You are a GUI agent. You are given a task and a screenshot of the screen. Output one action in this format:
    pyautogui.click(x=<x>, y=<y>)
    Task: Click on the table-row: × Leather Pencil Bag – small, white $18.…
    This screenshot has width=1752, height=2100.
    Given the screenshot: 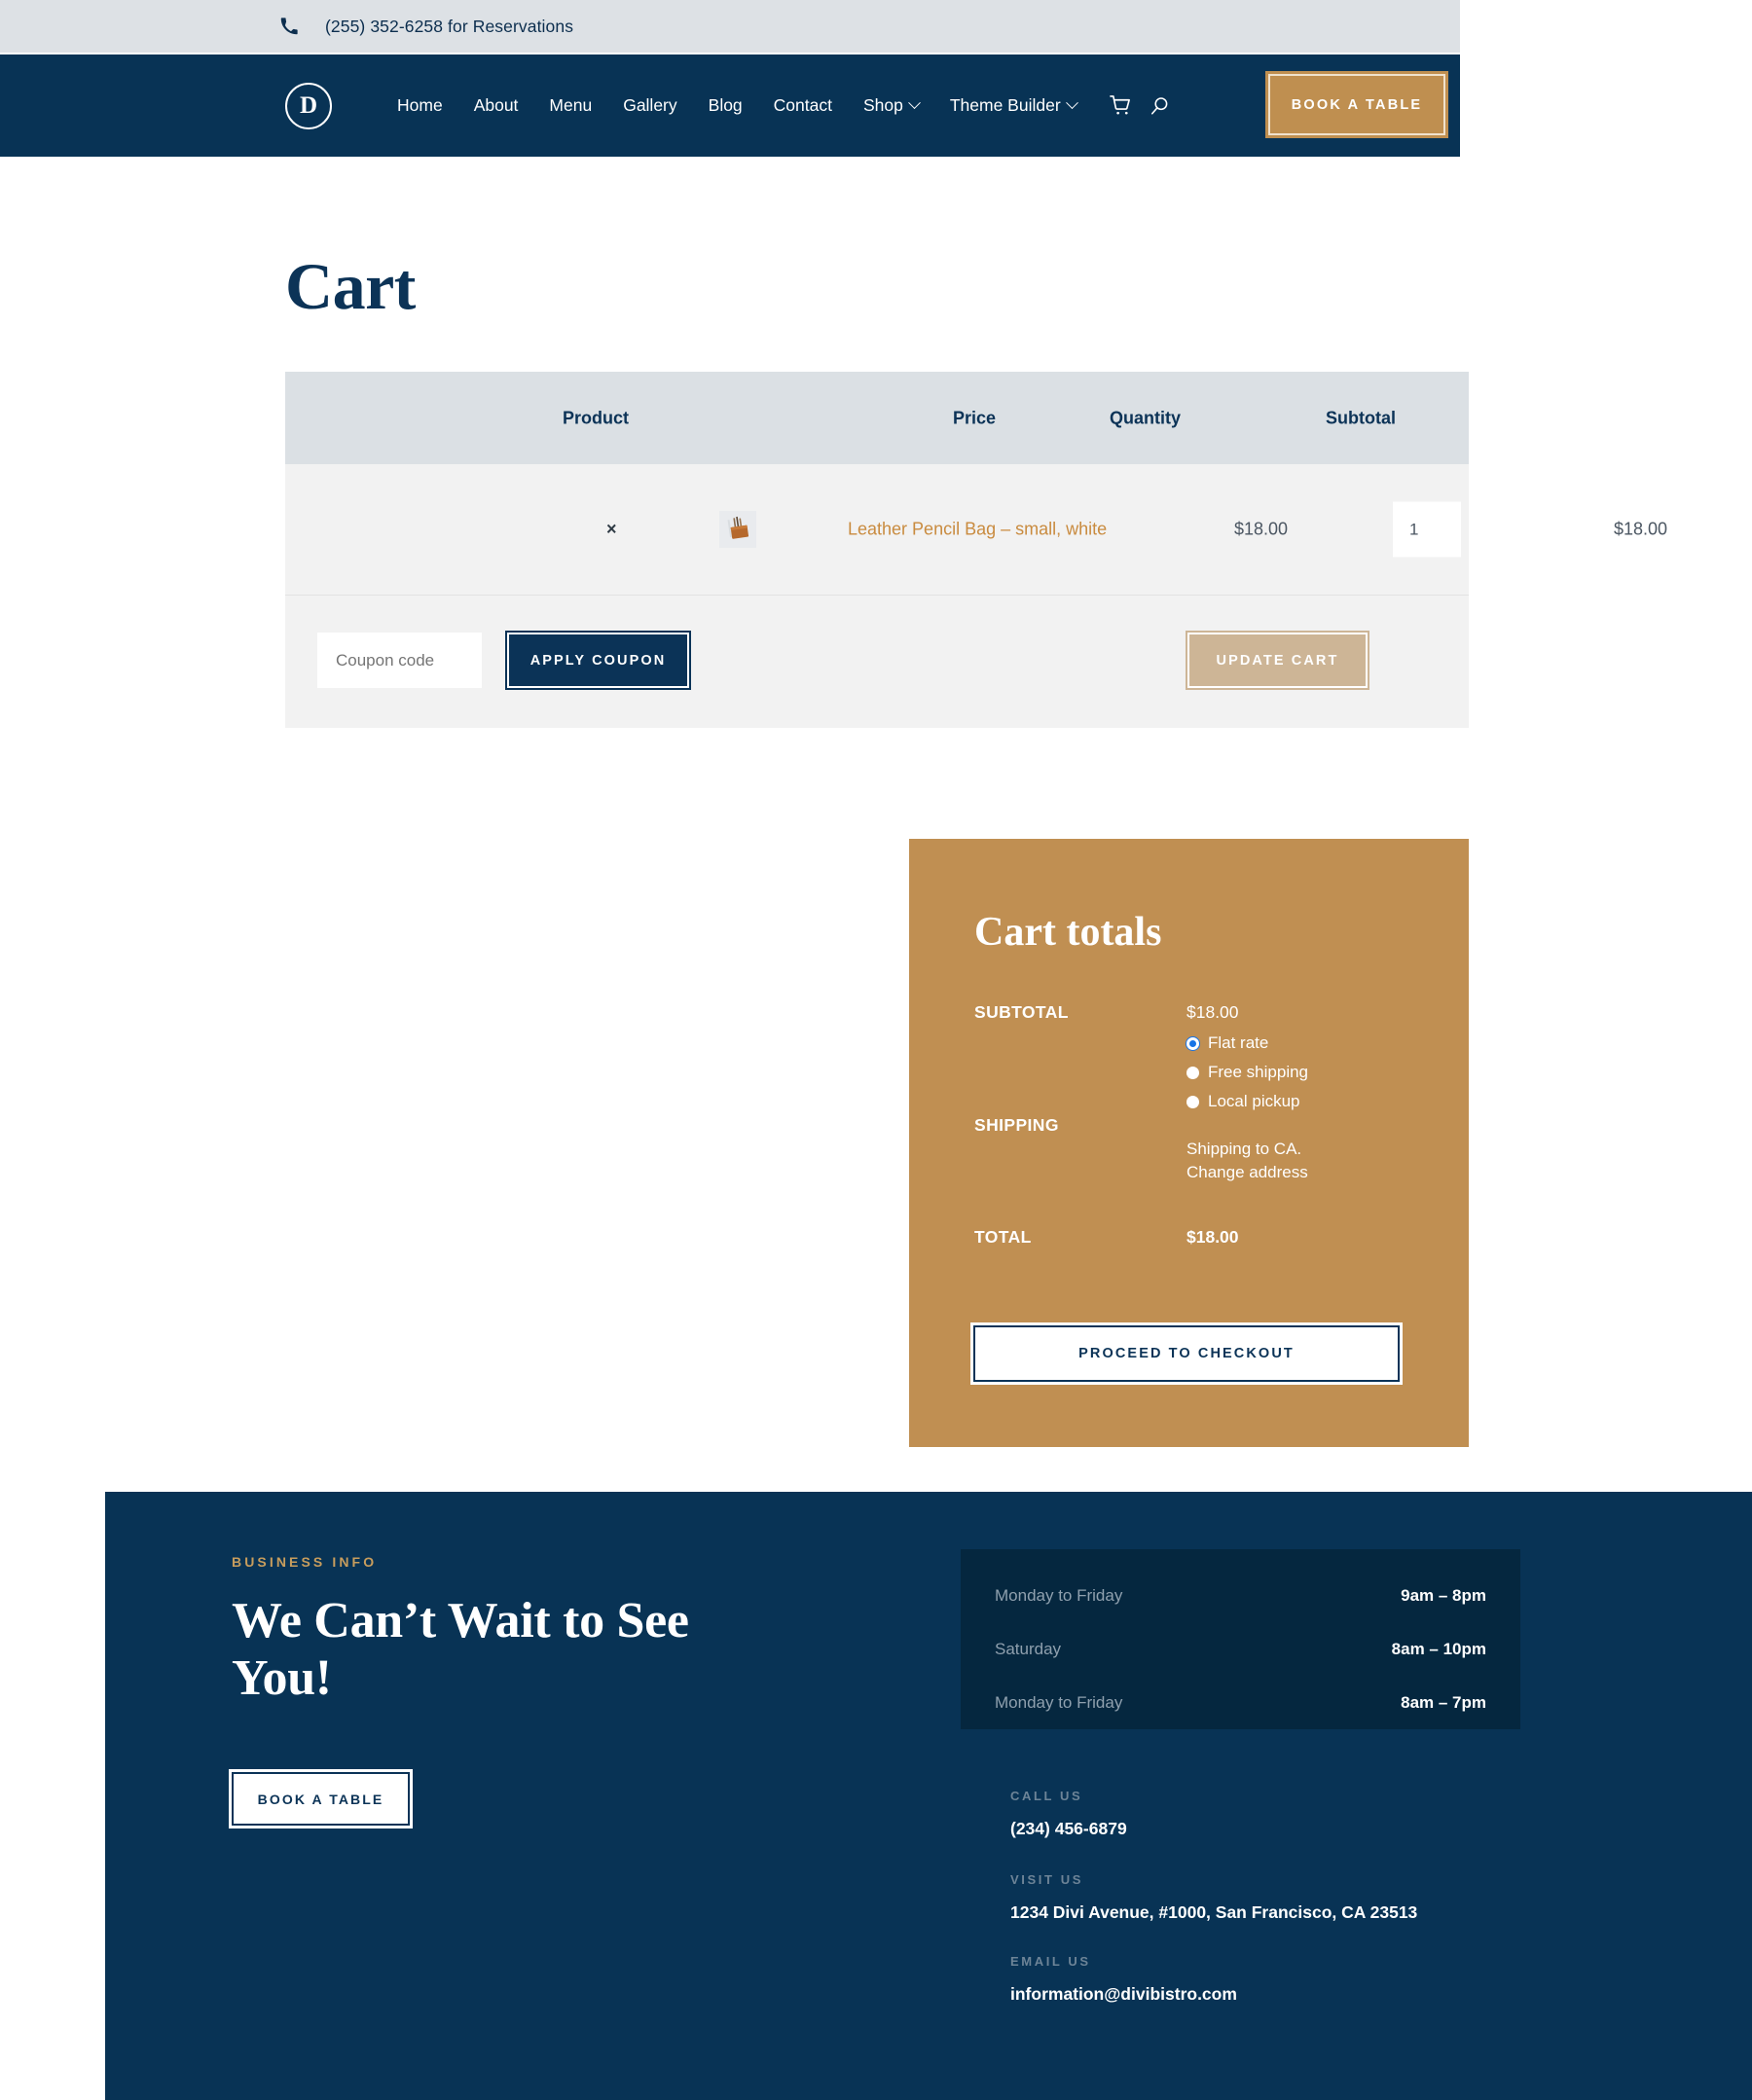 What is the action you would take?
    pyautogui.click(x=976, y=530)
    